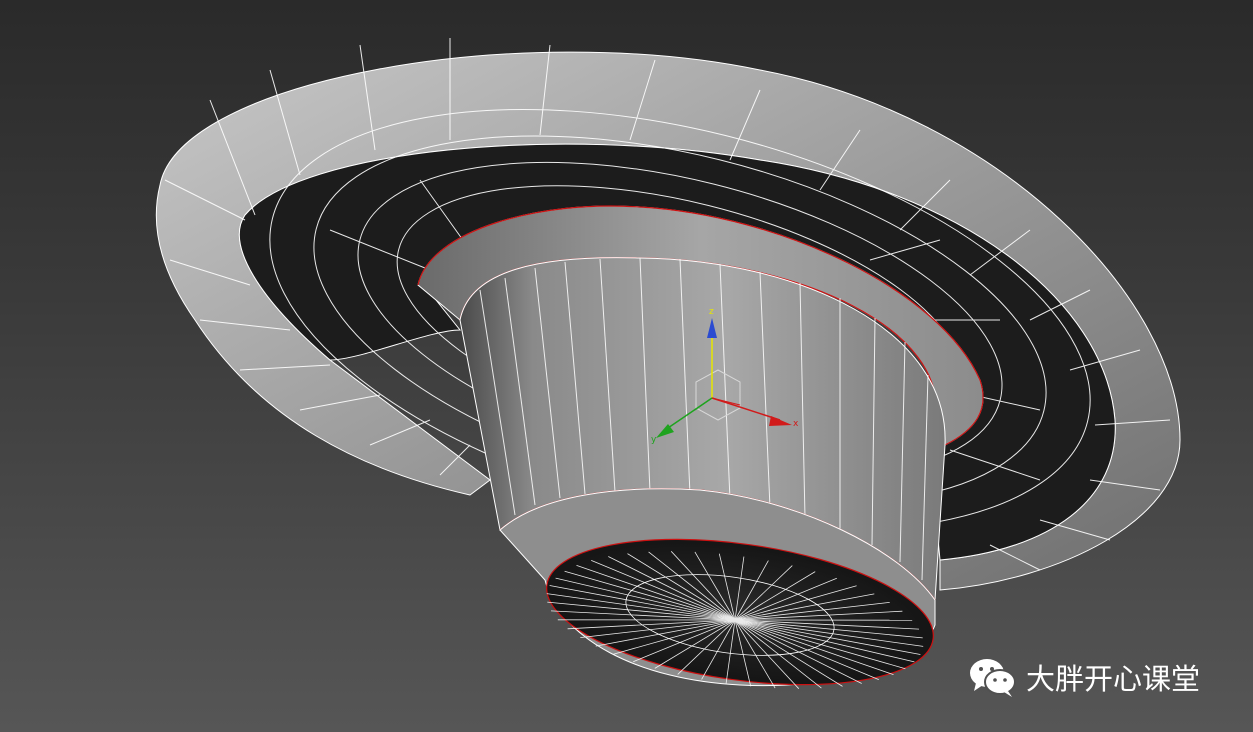  Describe the element at coordinates (711, 312) in the screenshot. I see `gizmo-z-label: z` at that location.